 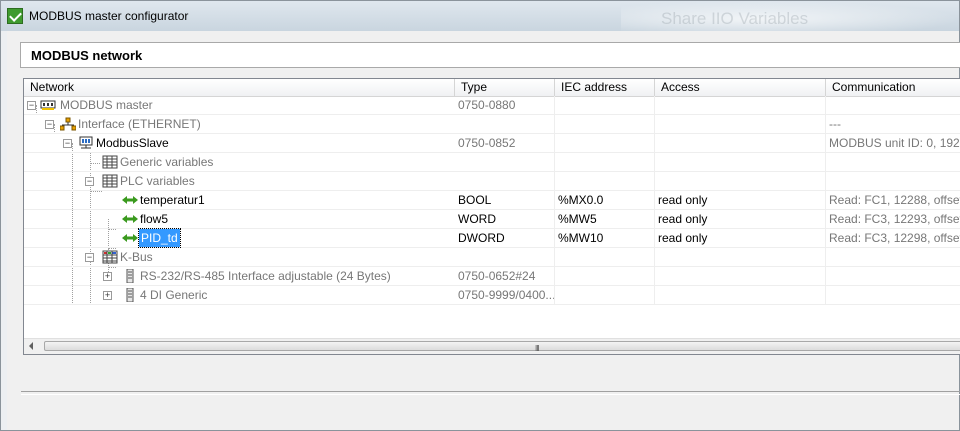 I want to click on tree-node-label-selected: PID_td, so click(x=159, y=238).